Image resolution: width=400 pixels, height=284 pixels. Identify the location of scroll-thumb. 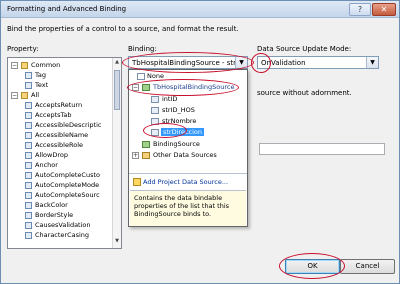
(117, 90).